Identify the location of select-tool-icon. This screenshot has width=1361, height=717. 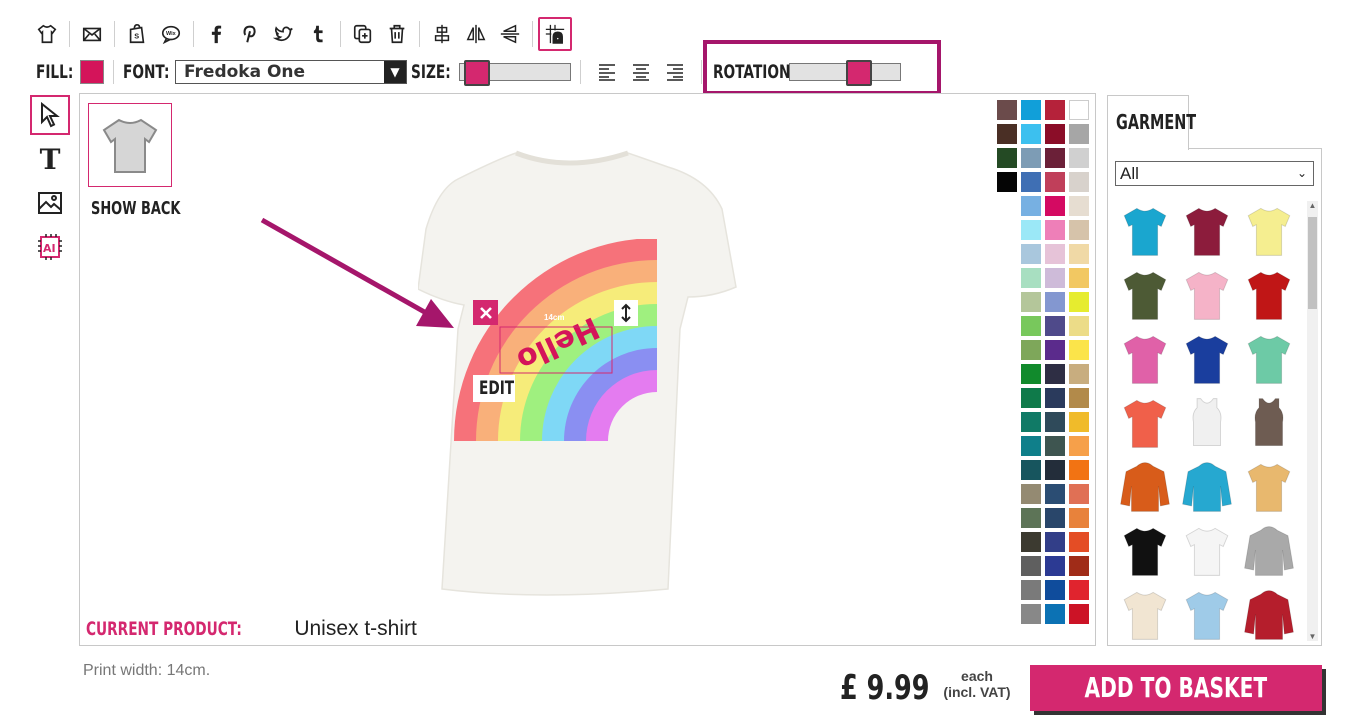
(50, 115).